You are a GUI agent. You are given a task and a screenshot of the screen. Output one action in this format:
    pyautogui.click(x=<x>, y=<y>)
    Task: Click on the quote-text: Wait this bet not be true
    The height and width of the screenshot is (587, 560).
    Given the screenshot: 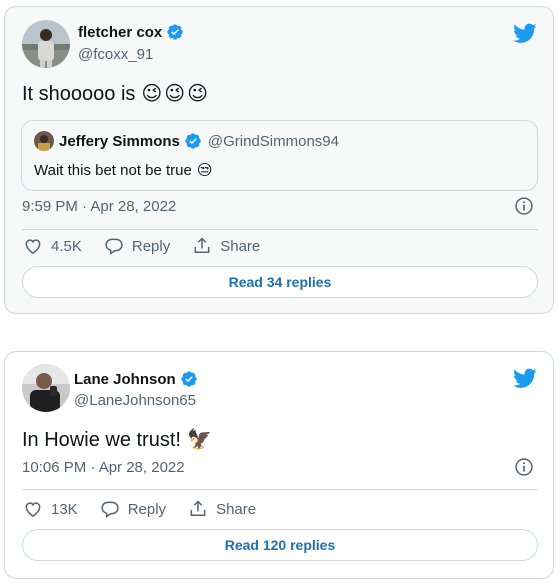 What is the action you would take?
    pyautogui.click(x=113, y=170)
    